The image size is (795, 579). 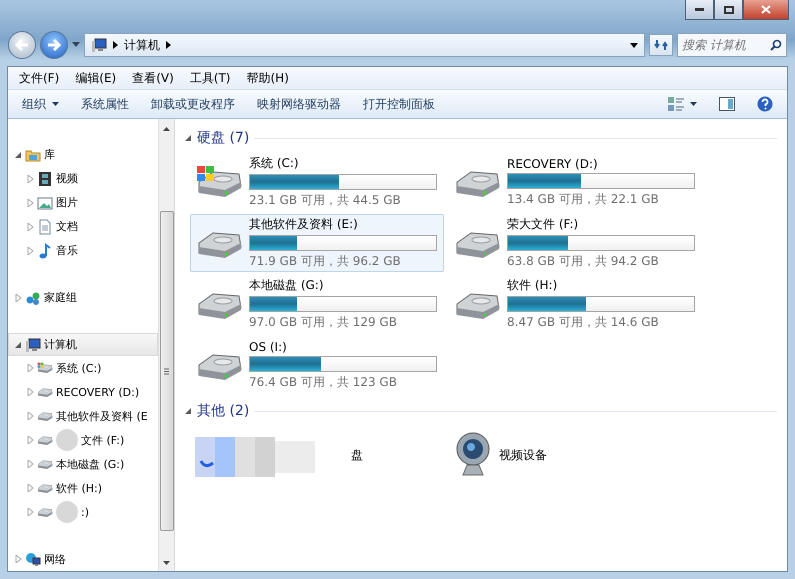 What do you see at coordinates (22, 45) in the screenshot?
I see `back-button` at bounding box center [22, 45].